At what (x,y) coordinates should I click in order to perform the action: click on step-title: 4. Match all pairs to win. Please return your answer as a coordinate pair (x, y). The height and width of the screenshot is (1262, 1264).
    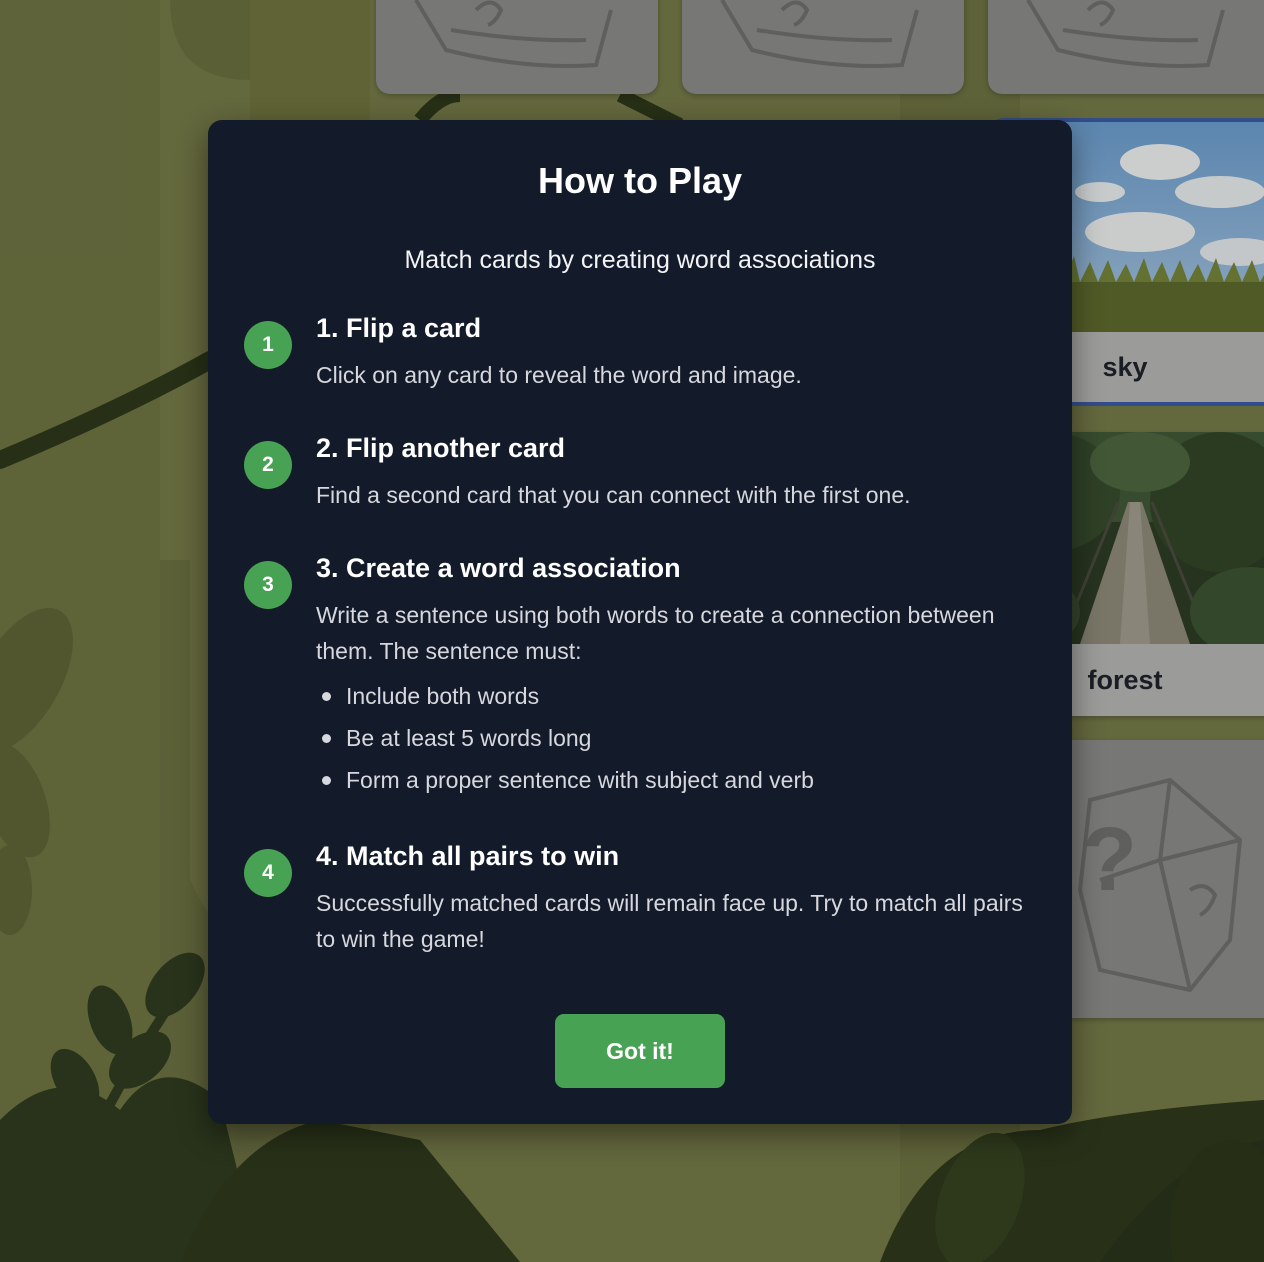
    Looking at the image, I should click on (468, 856).